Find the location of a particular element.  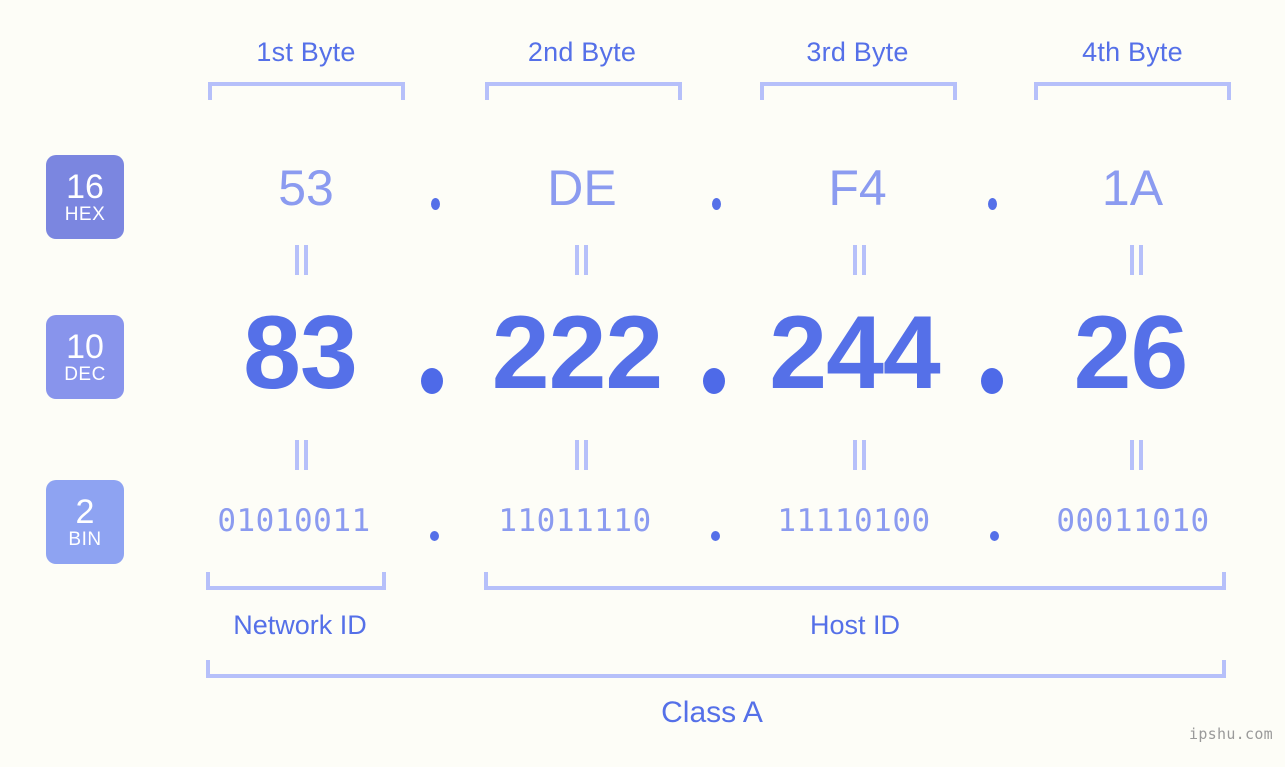

network-id-bracket is located at coordinates (296, 581).